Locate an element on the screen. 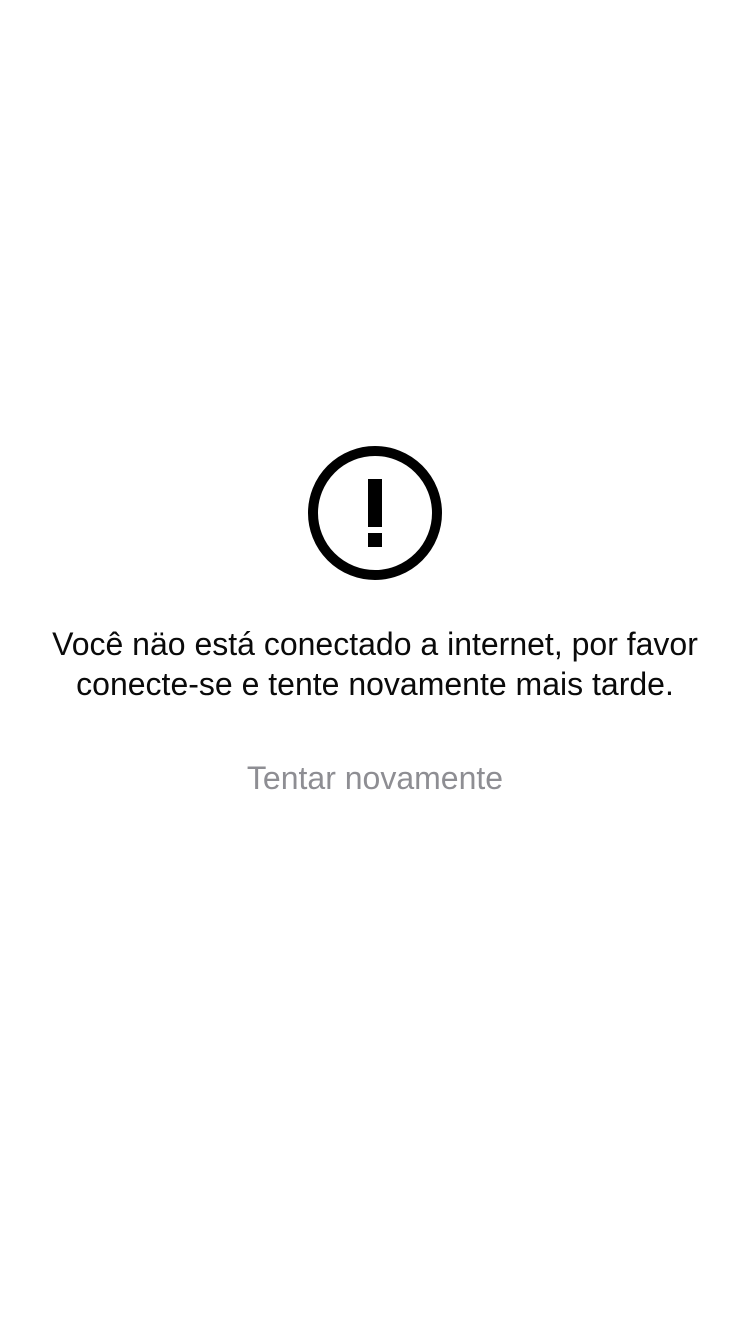 The width and height of the screenshot is (750, 1334). exclamation-circle-icon is located at coordinates (375, 514).